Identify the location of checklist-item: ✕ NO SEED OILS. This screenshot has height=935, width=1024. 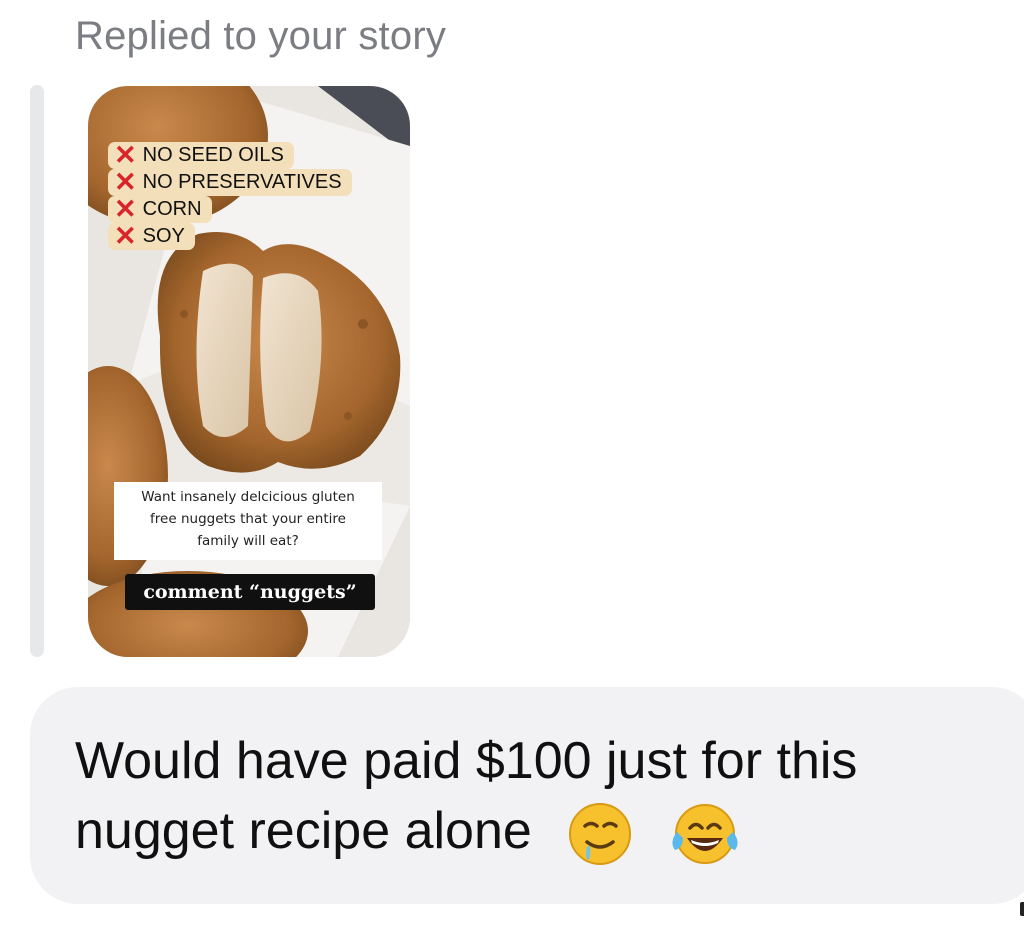
(201, 155).